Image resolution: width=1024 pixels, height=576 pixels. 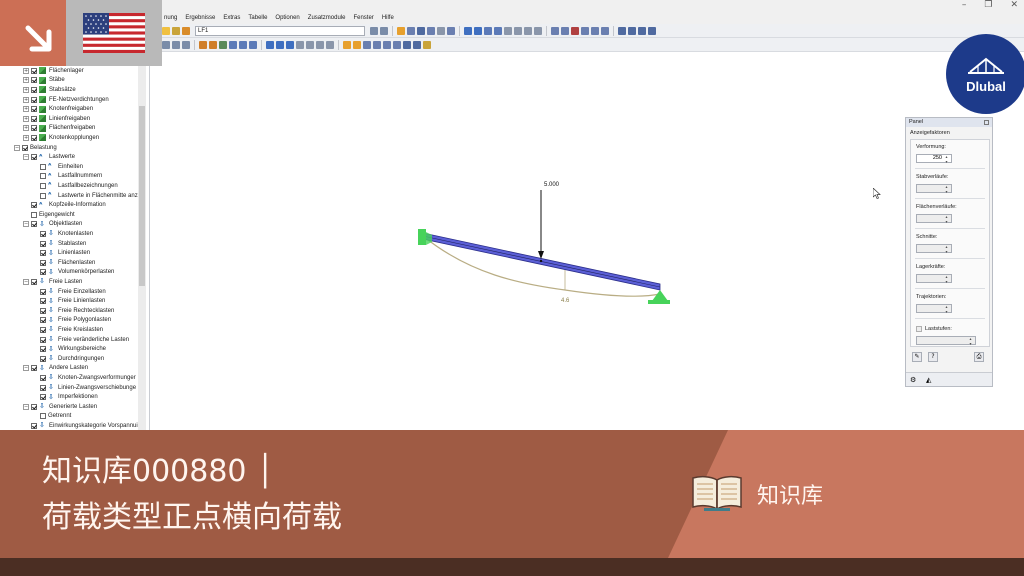 What do you see at coordinates (363, 18) in the screenshot?
I see `menu-fenster: Fenster` at bounding box center [363, 18].